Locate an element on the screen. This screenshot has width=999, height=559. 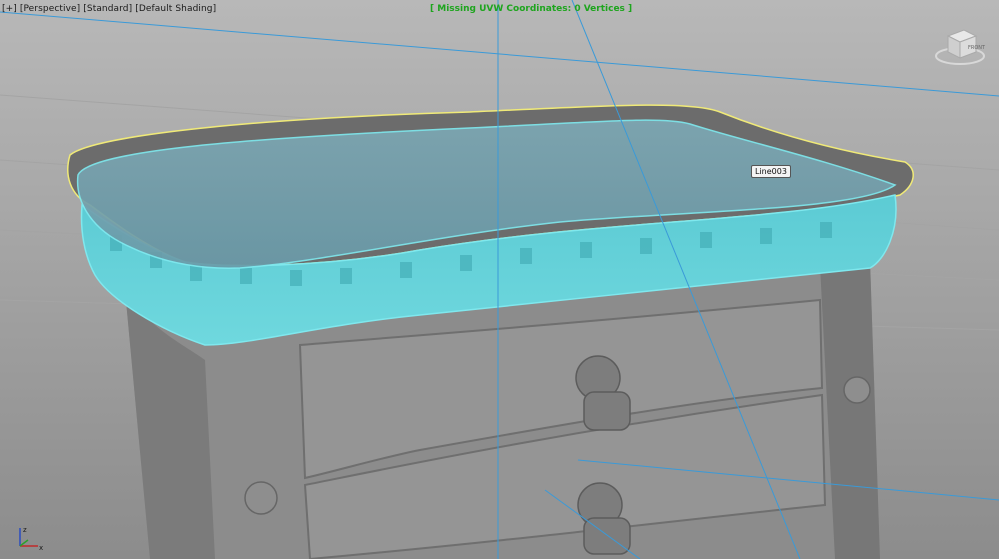
axis-tripod: z x is located at coordinates (31, 539).